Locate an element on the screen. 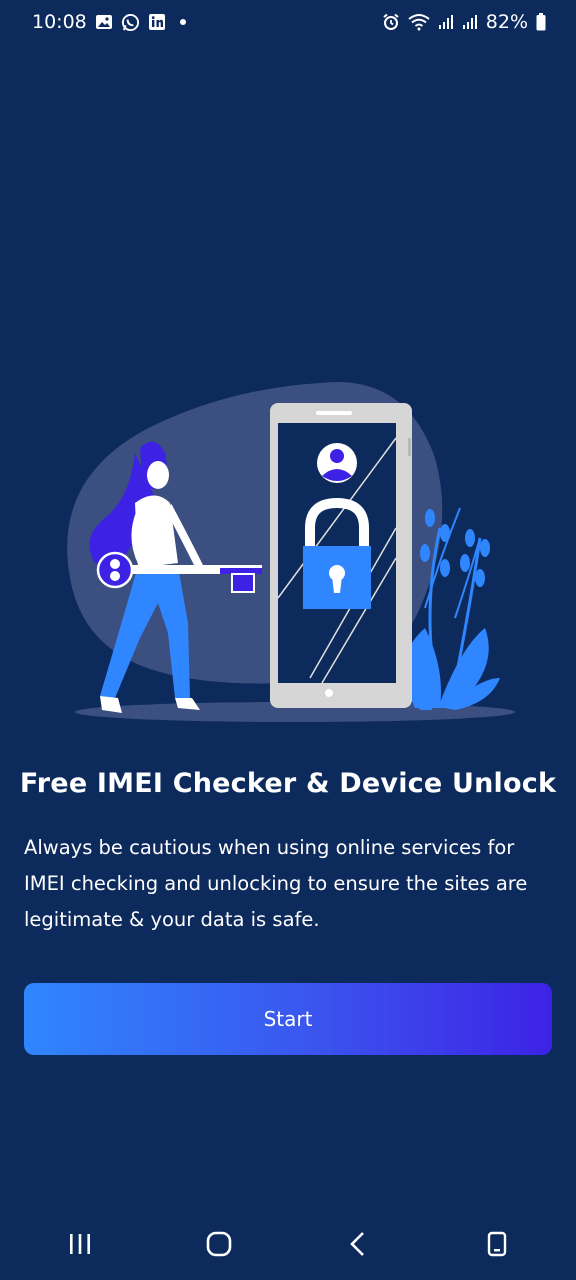  status-left: 10:08 is located at coordinates (109, 22).